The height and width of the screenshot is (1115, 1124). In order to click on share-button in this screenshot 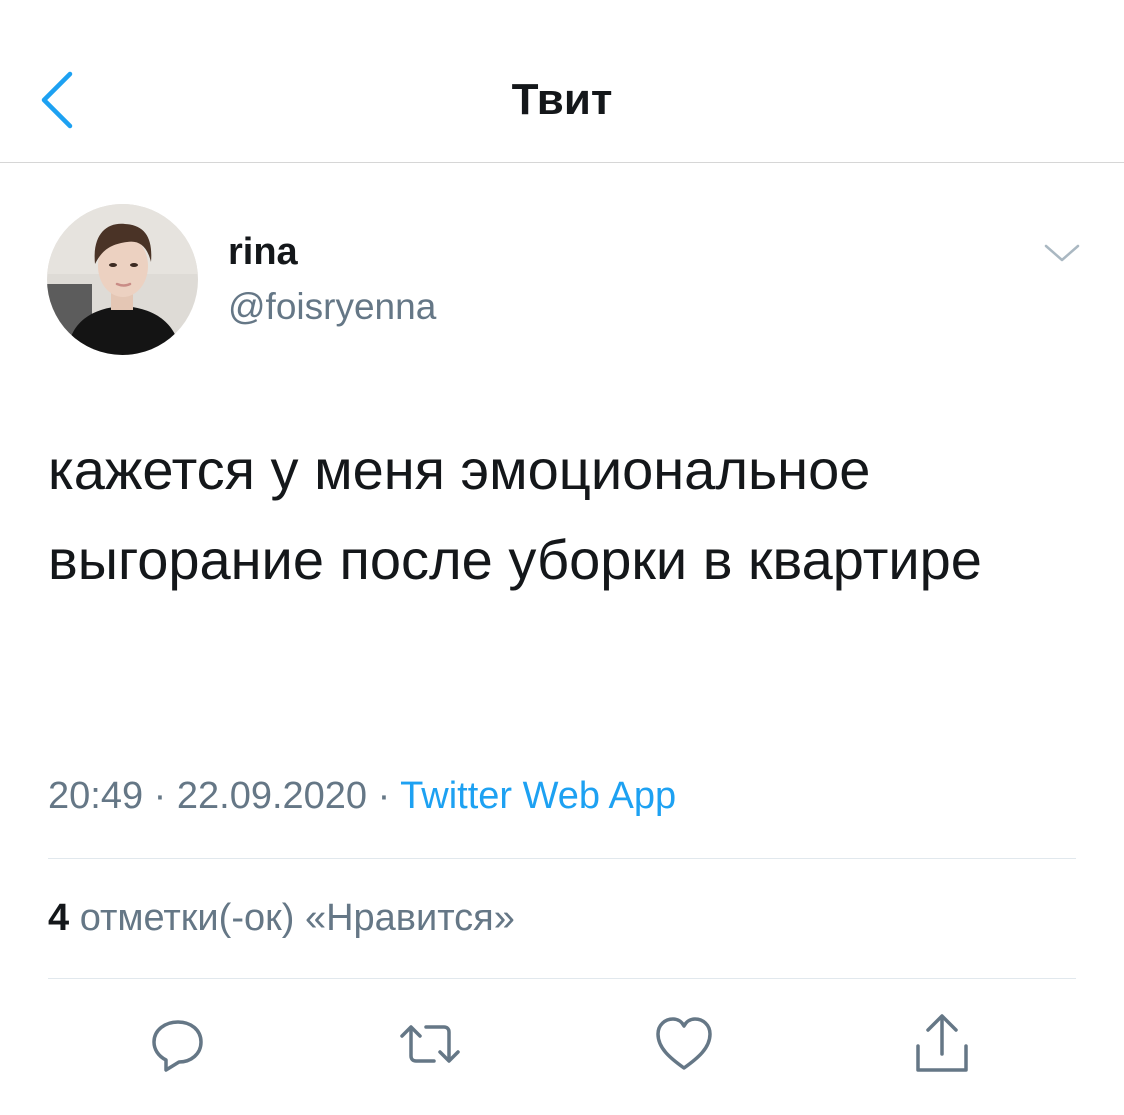, I will do `click(942, 1044)`.